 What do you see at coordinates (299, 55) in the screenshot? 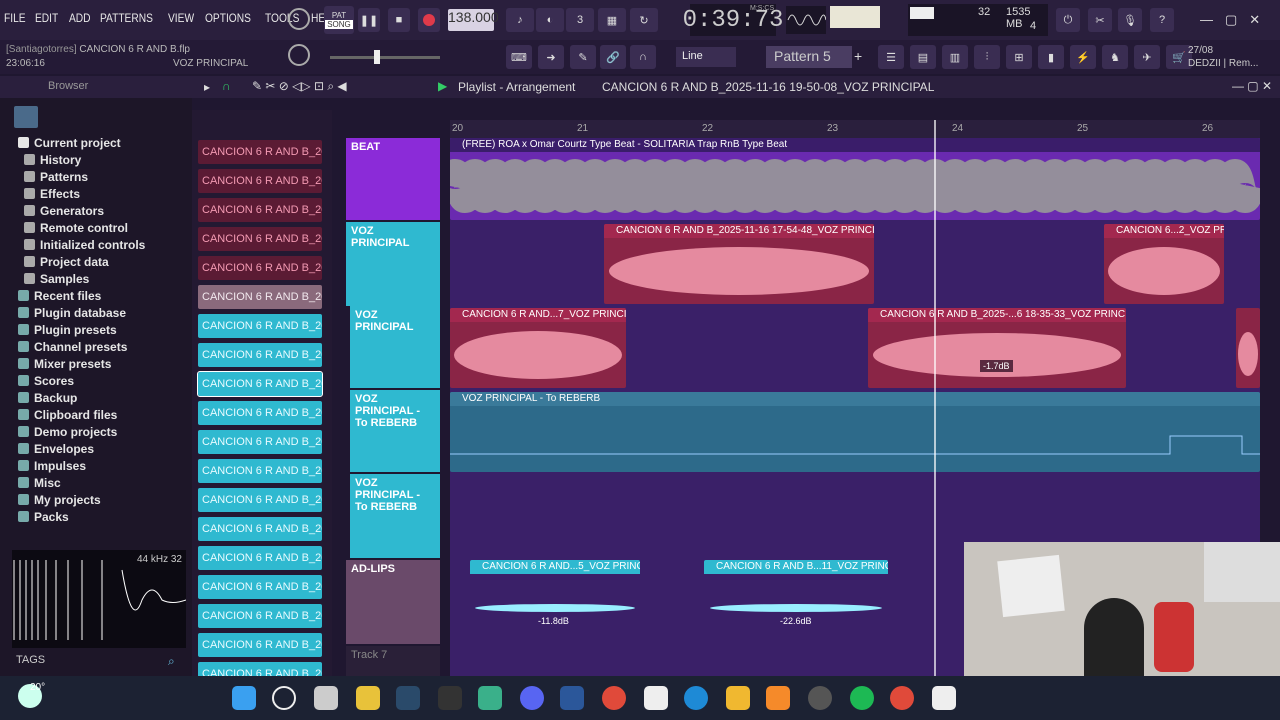
I see `master-pitch-knob` at bounding box center [299, 55].